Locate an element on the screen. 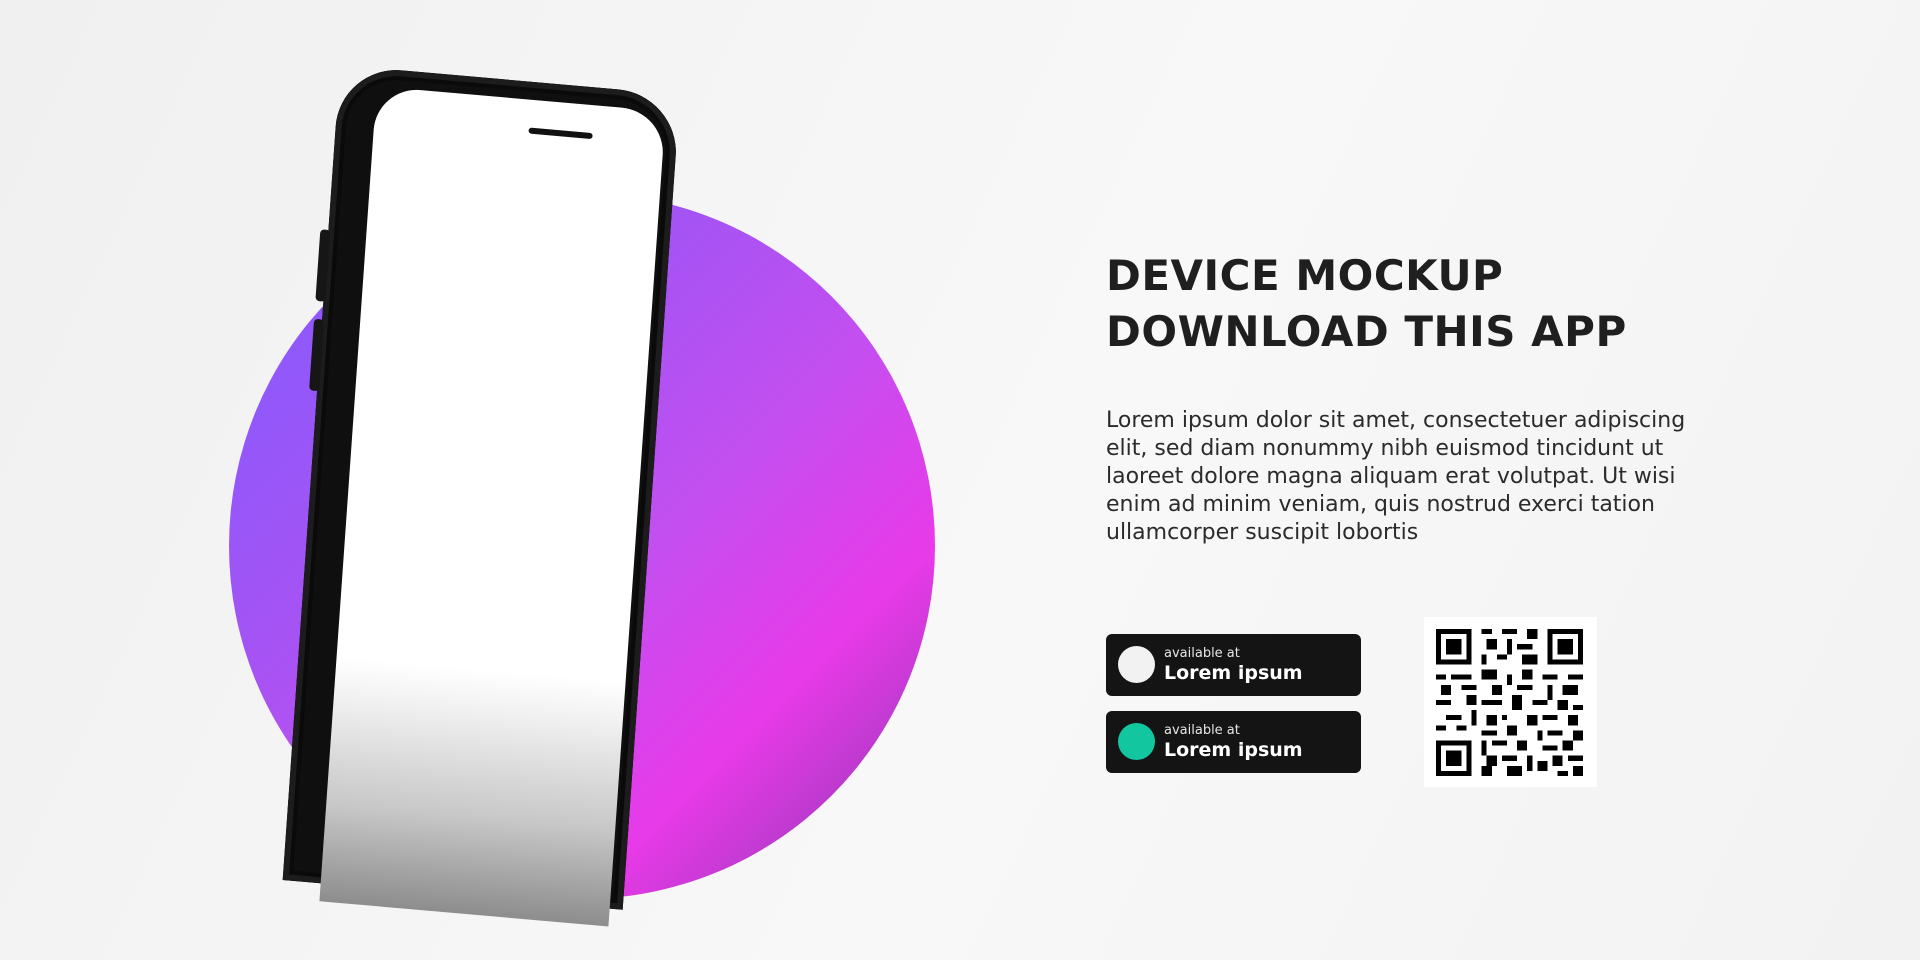 The image size is (1920, 960). page-title: DEVICE MOCKUP DOWNLOAD THIS APP is located at coordinates (1386, 304).